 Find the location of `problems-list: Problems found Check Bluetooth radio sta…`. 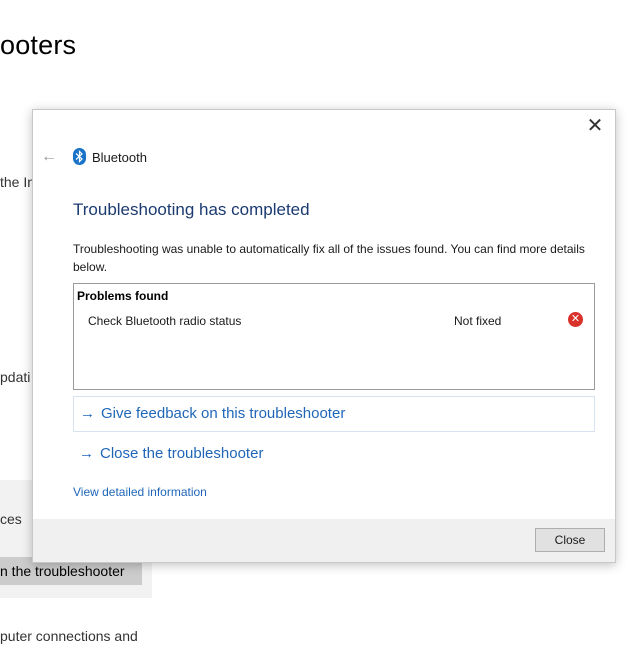

problems-list: Problems found Check Bluetooth radio sta… is located at coordinates (334, 336).